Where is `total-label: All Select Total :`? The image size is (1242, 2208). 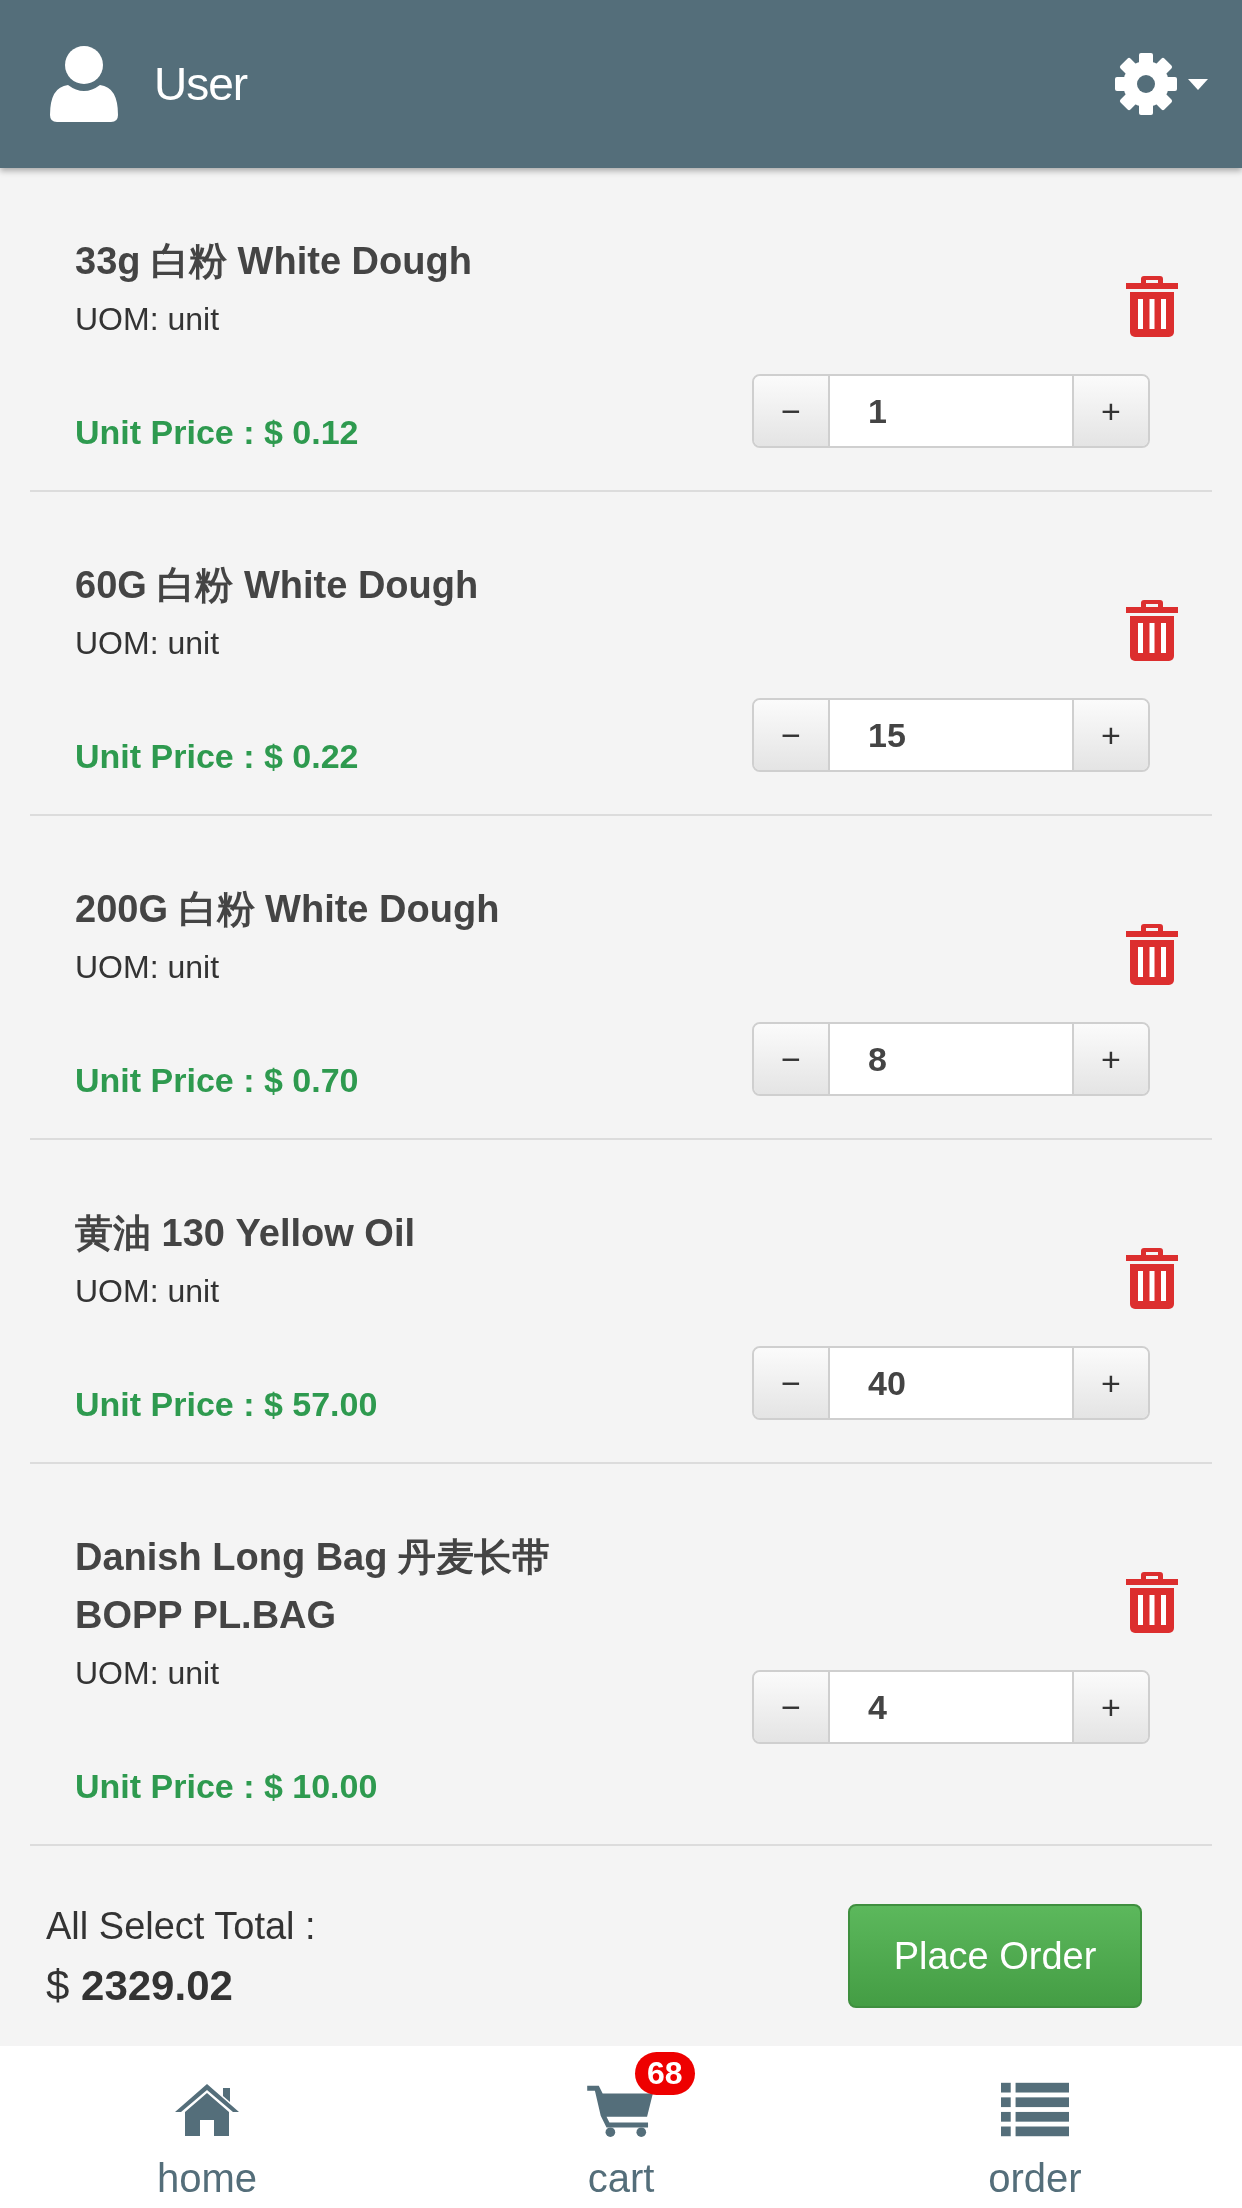
total-label: All Select Total : is located at coordinates (181, 1926).